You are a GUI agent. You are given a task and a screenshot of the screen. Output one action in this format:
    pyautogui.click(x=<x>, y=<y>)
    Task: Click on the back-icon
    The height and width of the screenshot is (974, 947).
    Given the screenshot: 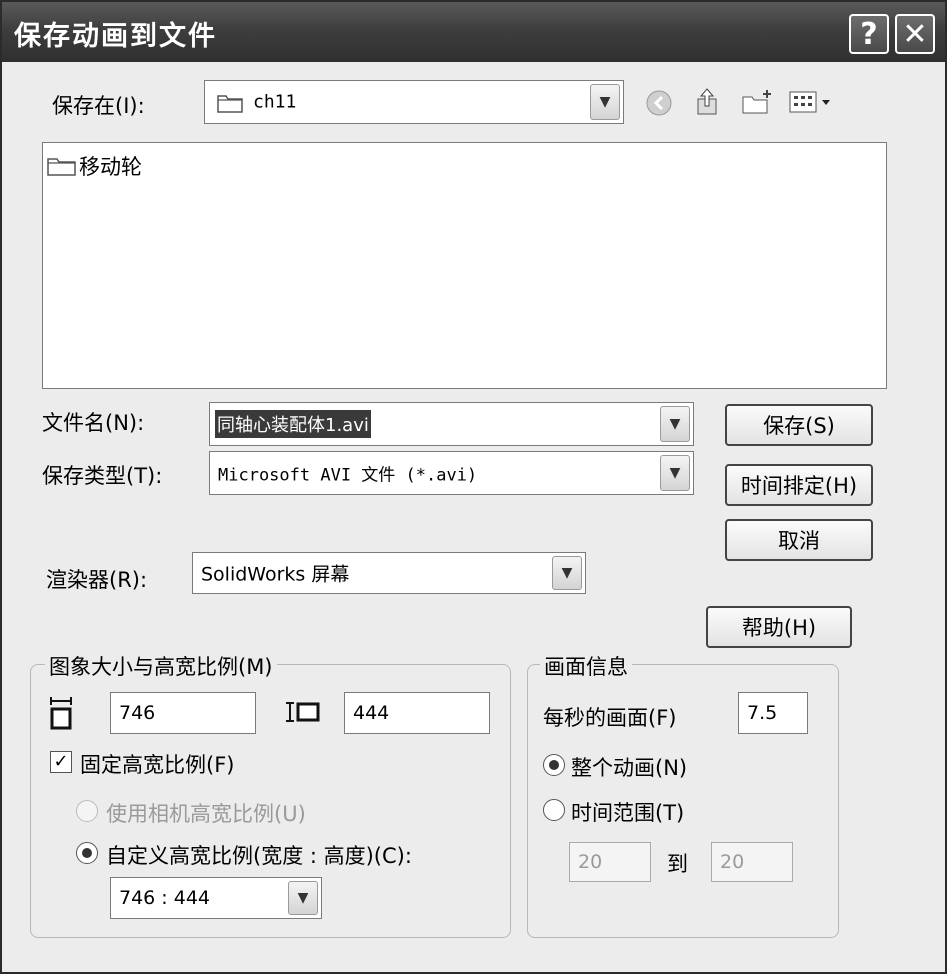 What is the action you would take?
    pyautogui.click(x=659, y=103)
    